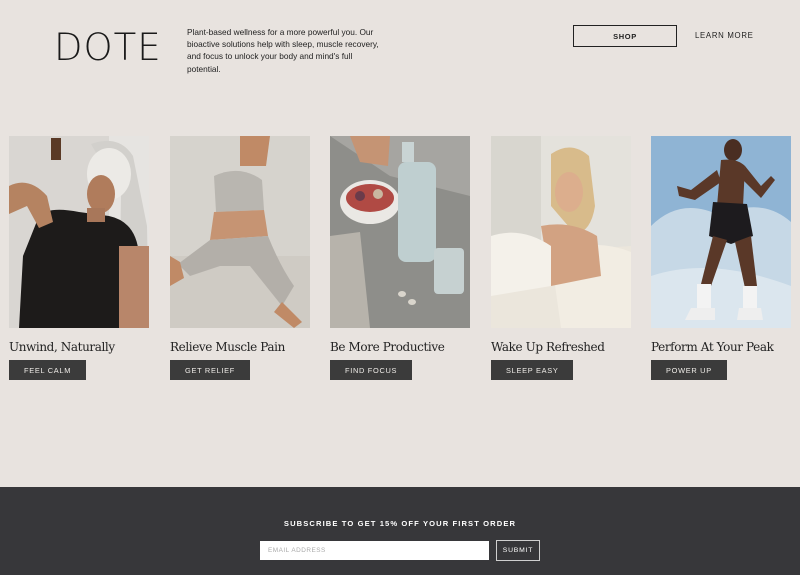 This screenshot has height=575, width=800. I want to click on submit-button: SUBMIT, so click(518, 550).